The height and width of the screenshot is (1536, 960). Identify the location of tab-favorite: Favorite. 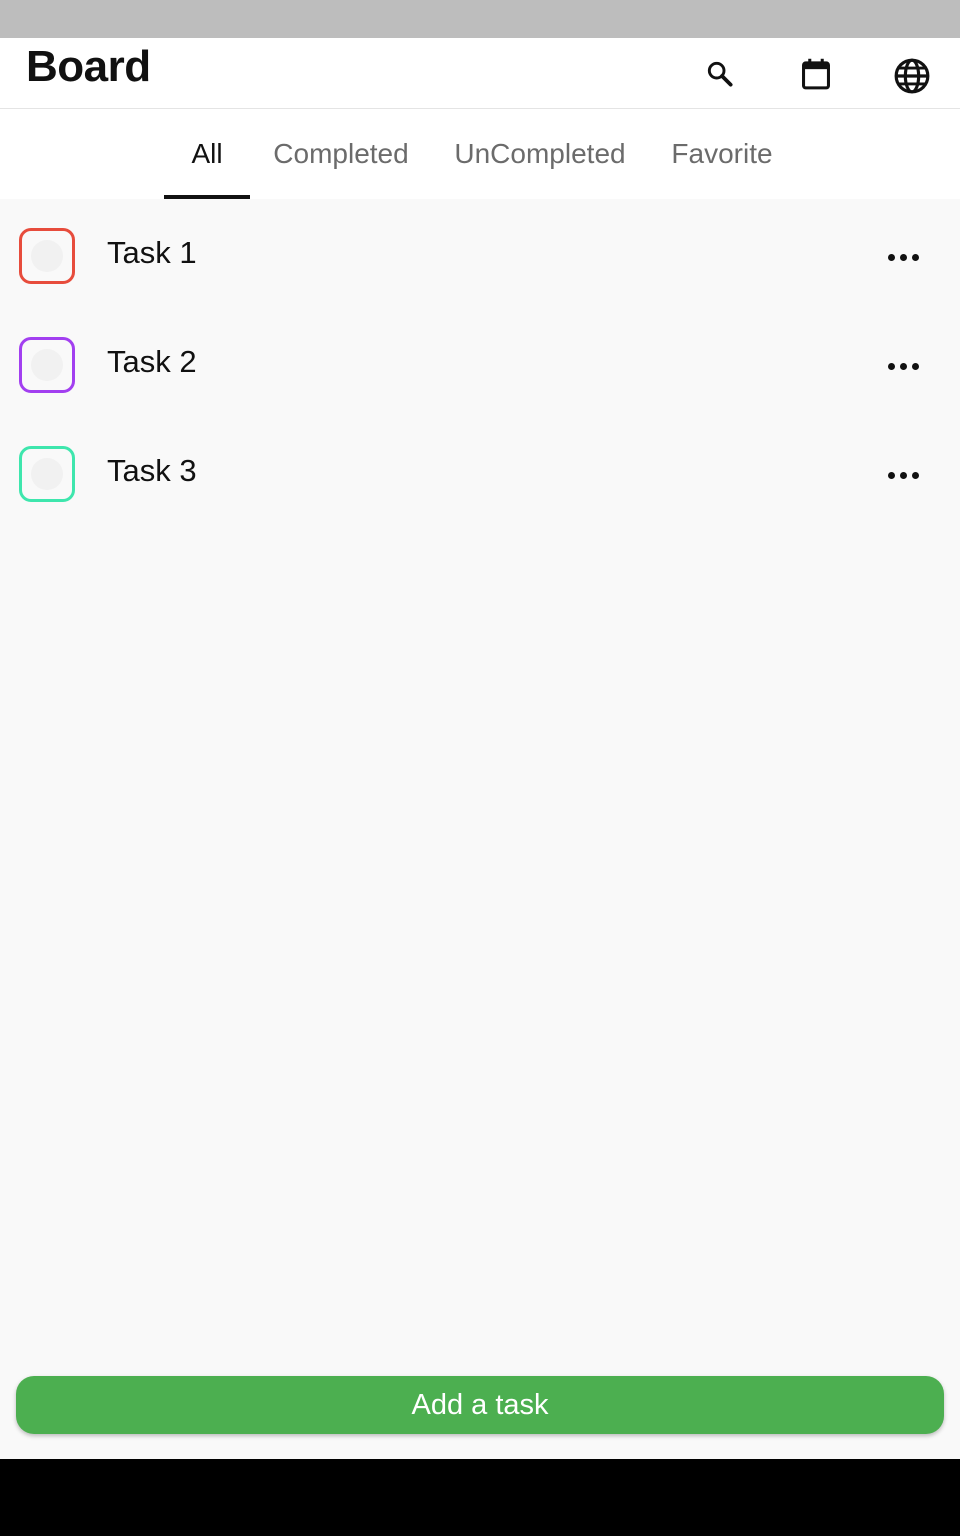
(722, 154).